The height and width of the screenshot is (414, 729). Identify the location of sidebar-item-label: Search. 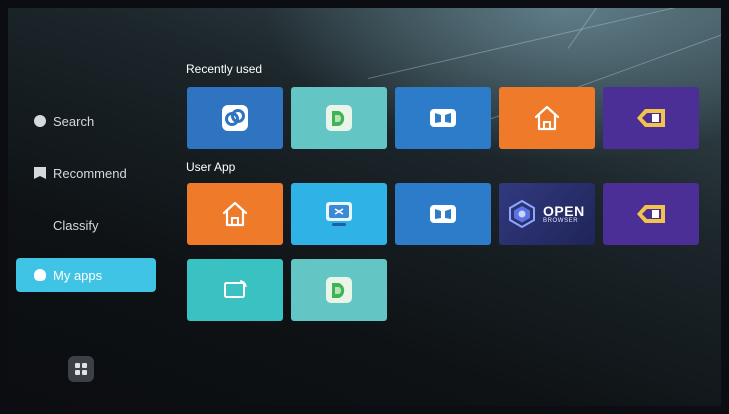
(74, 121).